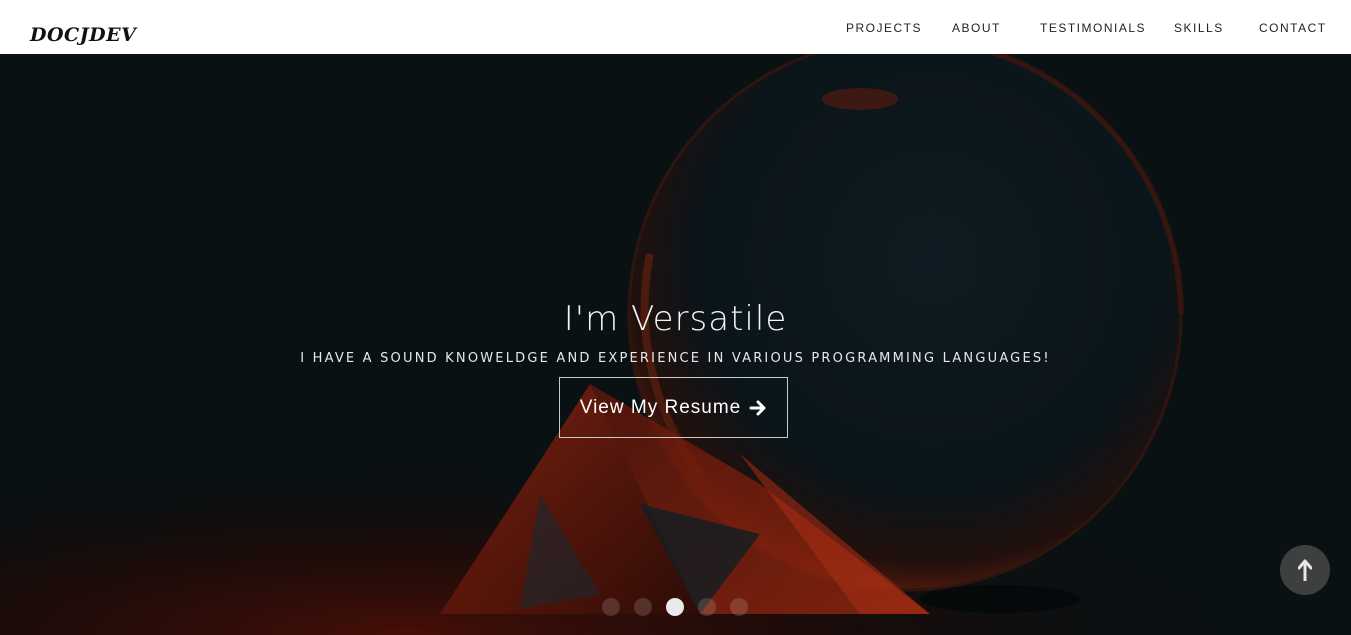  I want to click on hero-heading: I'm Versatile, so click(675, 319).